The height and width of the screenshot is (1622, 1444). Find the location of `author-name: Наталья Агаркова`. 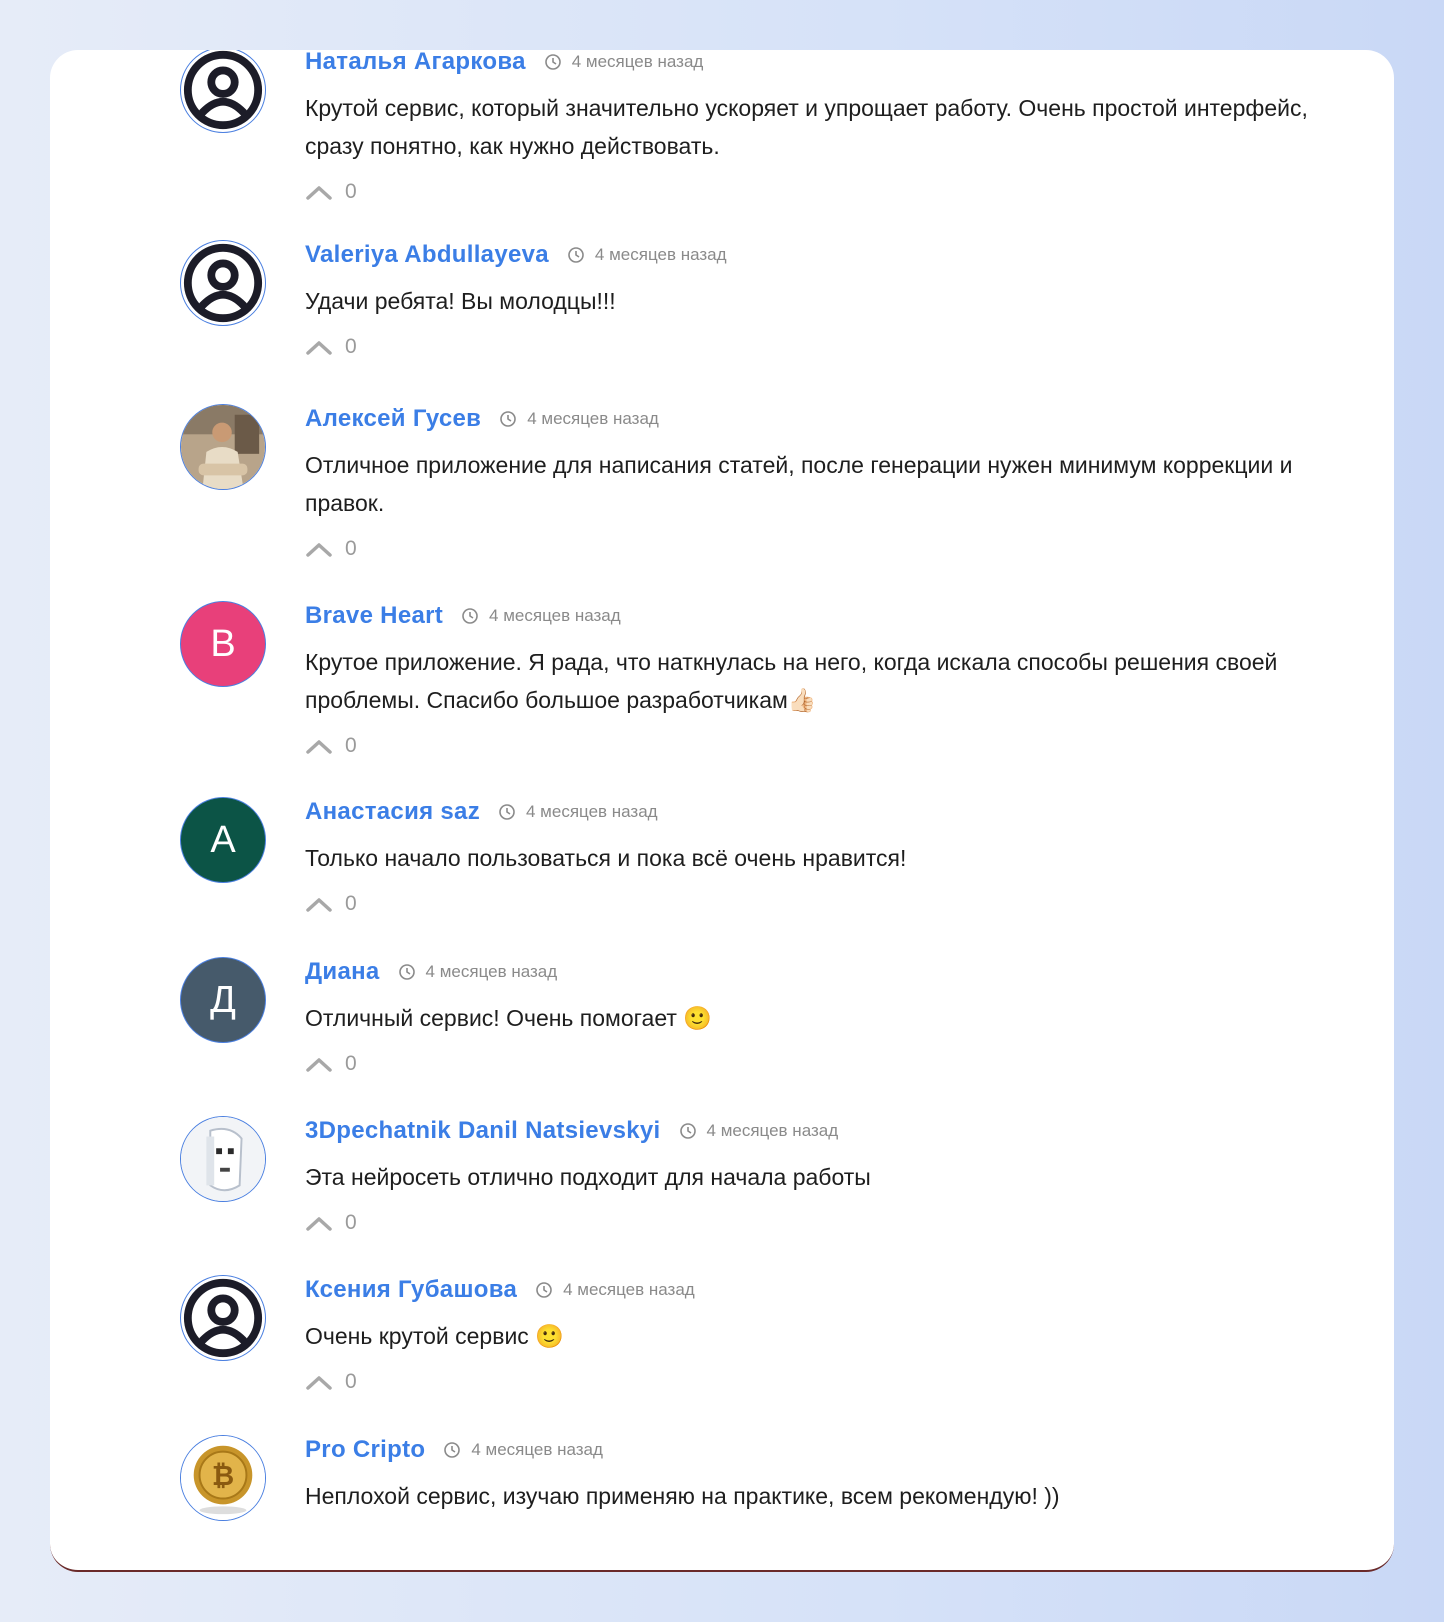

author-name: Наталья Агаркова is located at coordinates (415, 63).